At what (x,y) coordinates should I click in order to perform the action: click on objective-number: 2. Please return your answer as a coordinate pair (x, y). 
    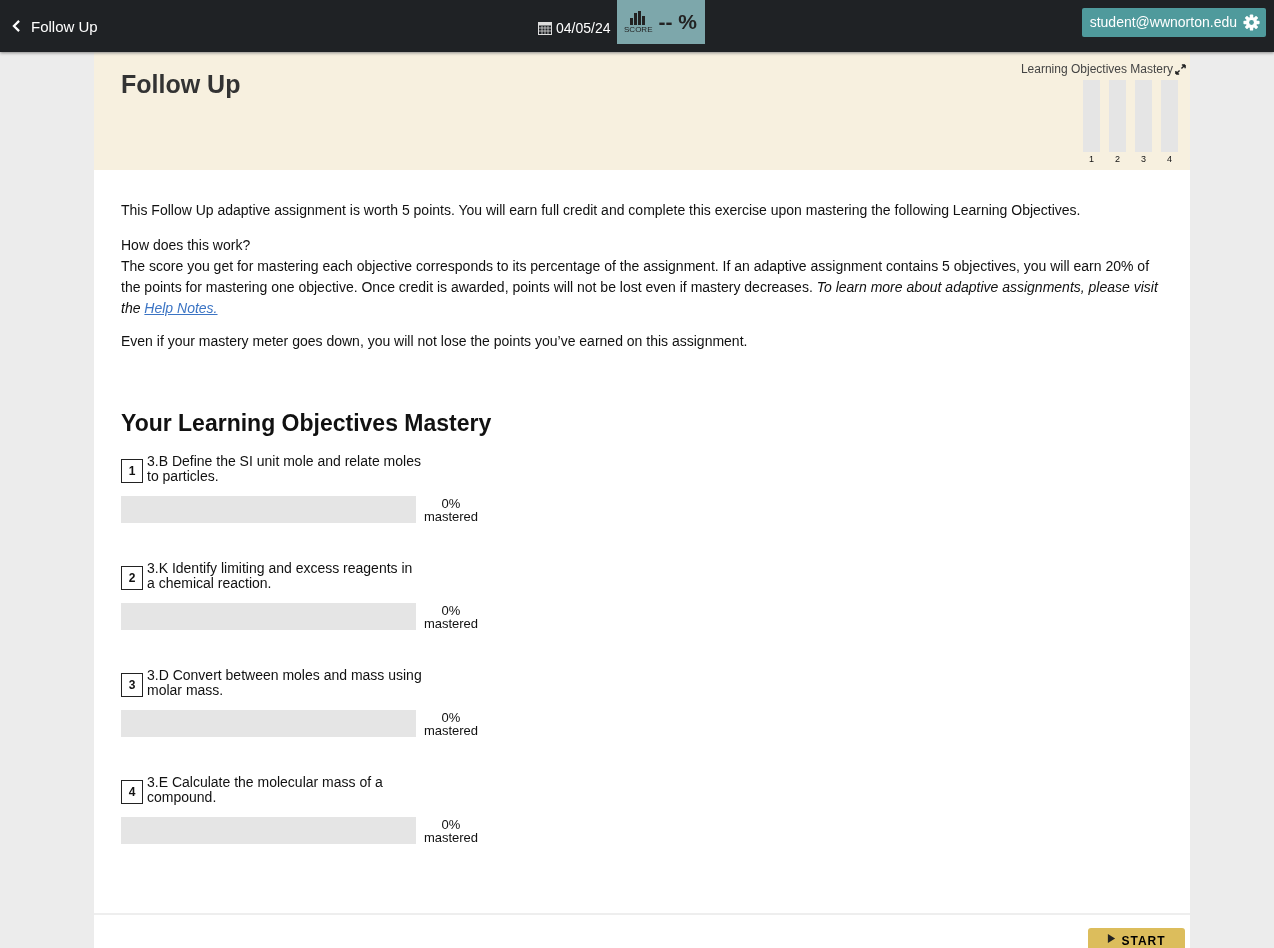
    Looking at the image, I should click on (132, 578).